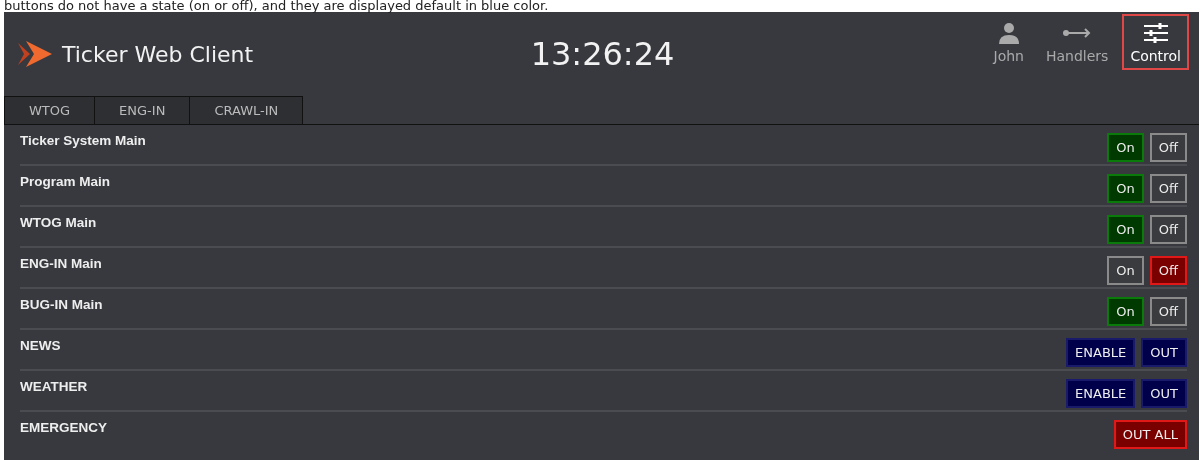 The width and height of the screenshot is (1203, 460). Describe the element at coordinates (158, 54) in the screenshot. I see `app-title: Ticker Web Client` at that location.